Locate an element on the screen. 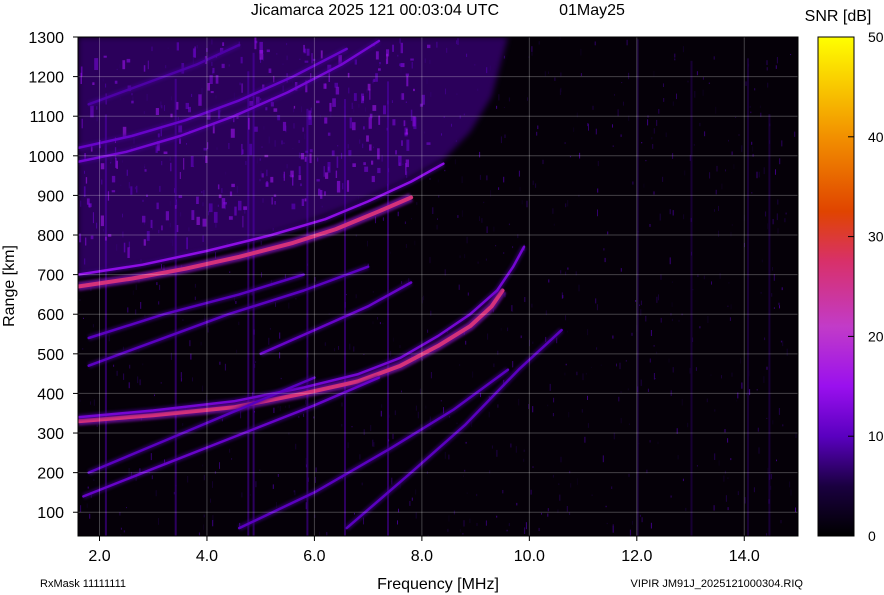  x-tick-label: 14.0 is located at coordinates (744, 556).